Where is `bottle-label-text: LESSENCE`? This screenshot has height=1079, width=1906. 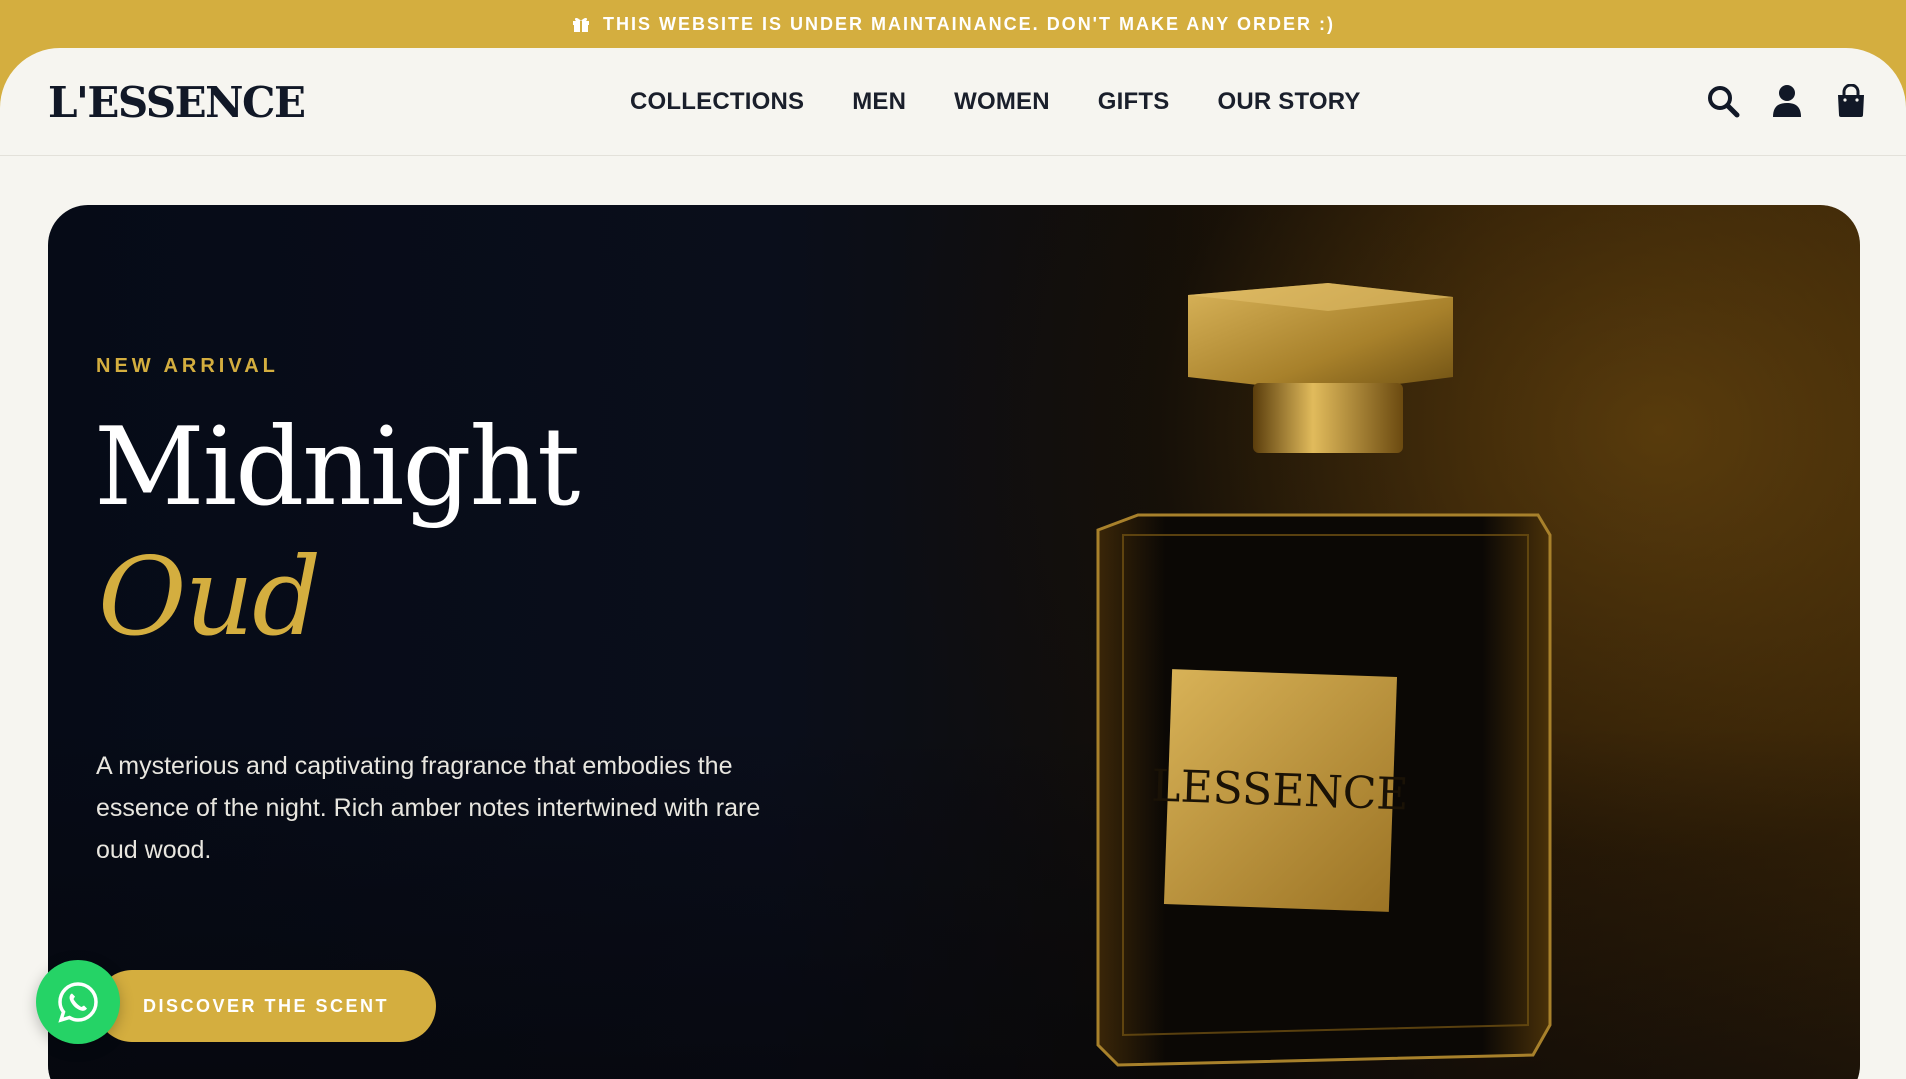
bottle-label-text: LESSENCE is located at coordinates (1280, 791).